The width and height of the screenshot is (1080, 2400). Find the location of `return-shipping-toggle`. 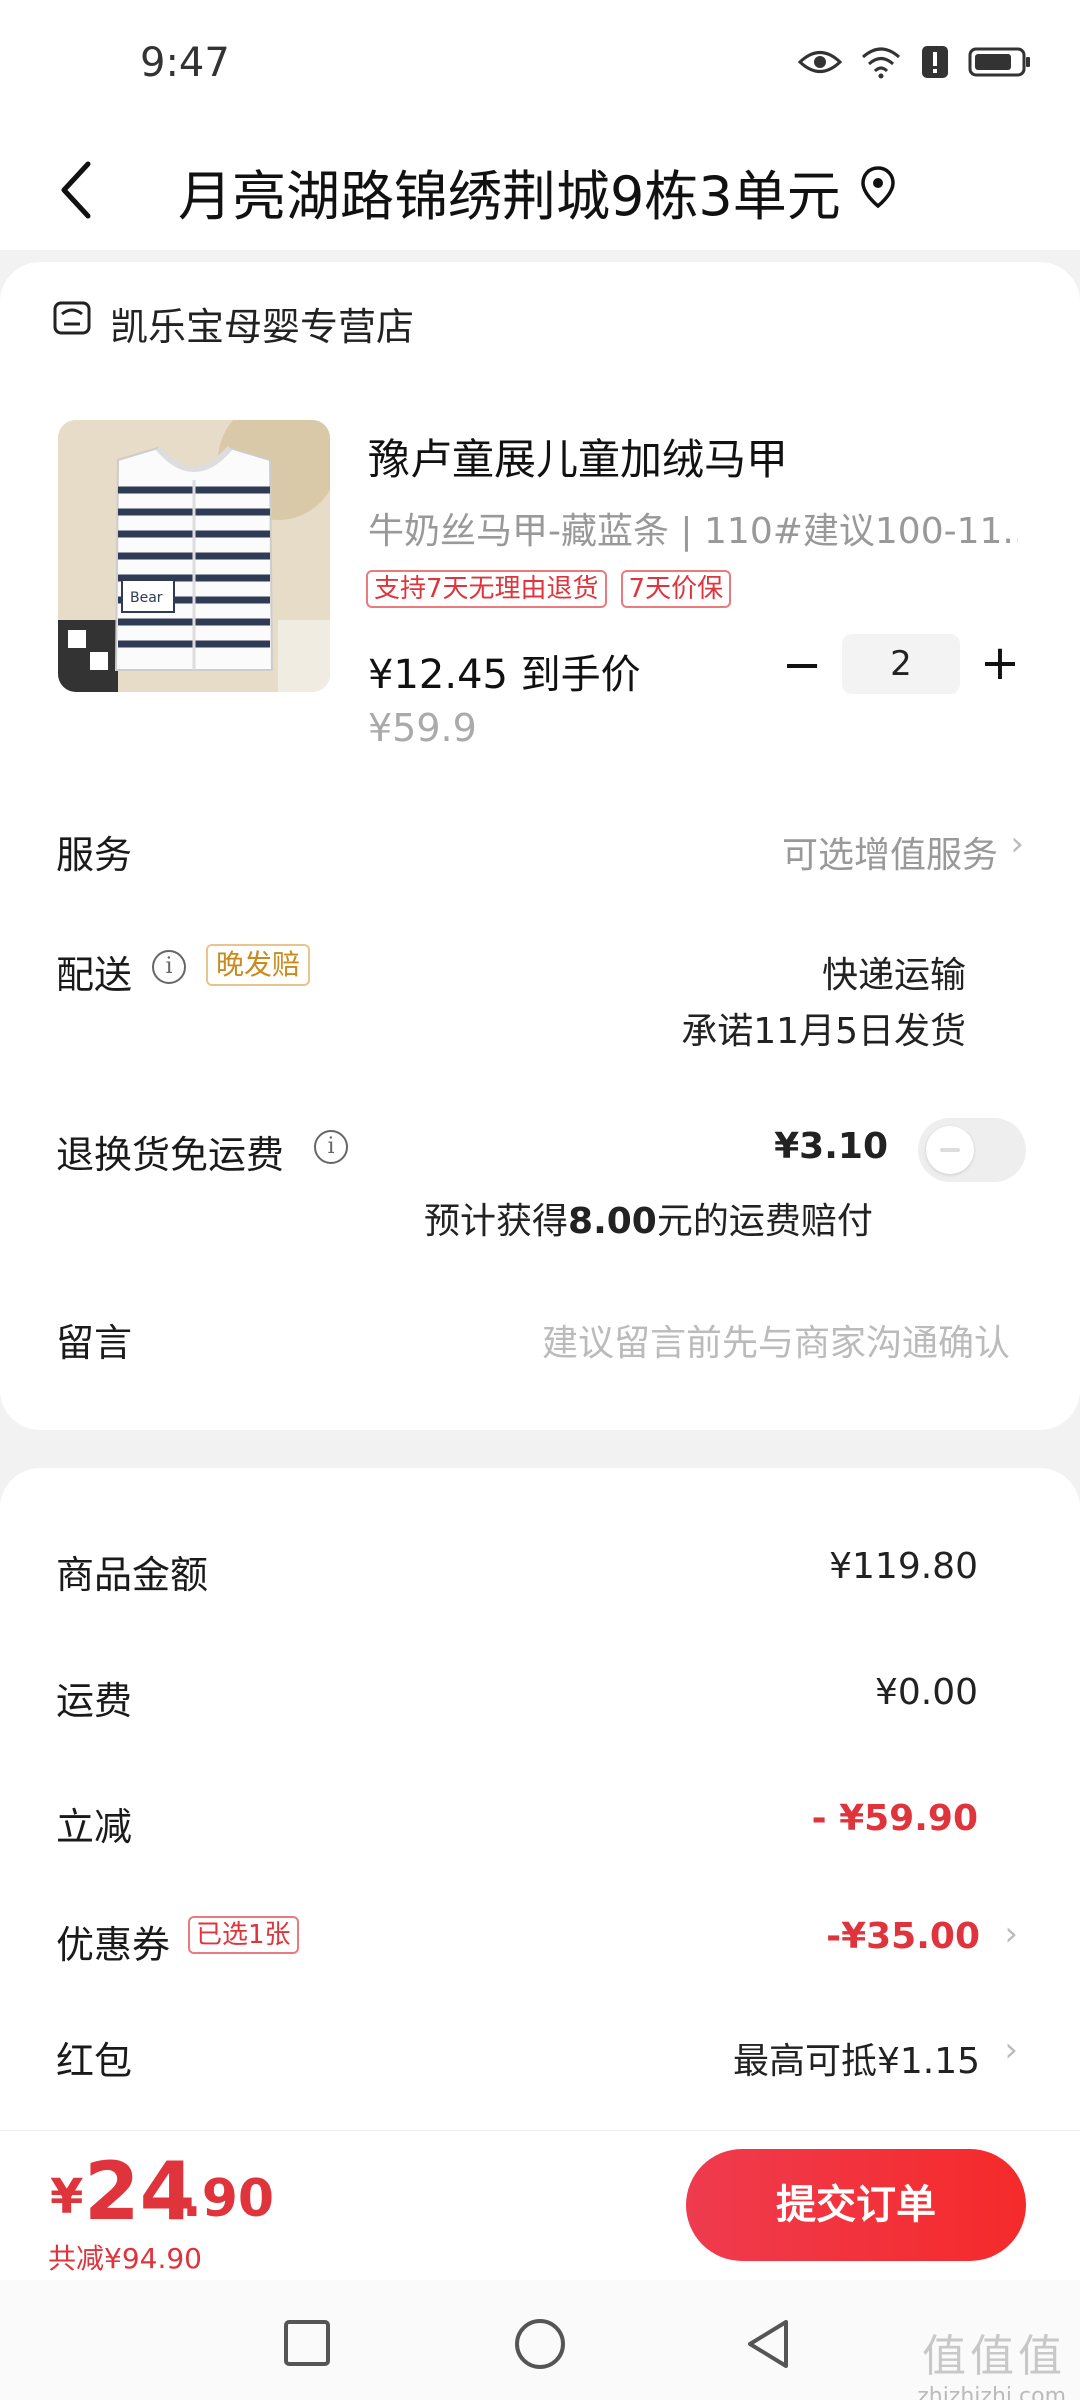

return-shipping-toggle is located at coordinates (972, 1150).